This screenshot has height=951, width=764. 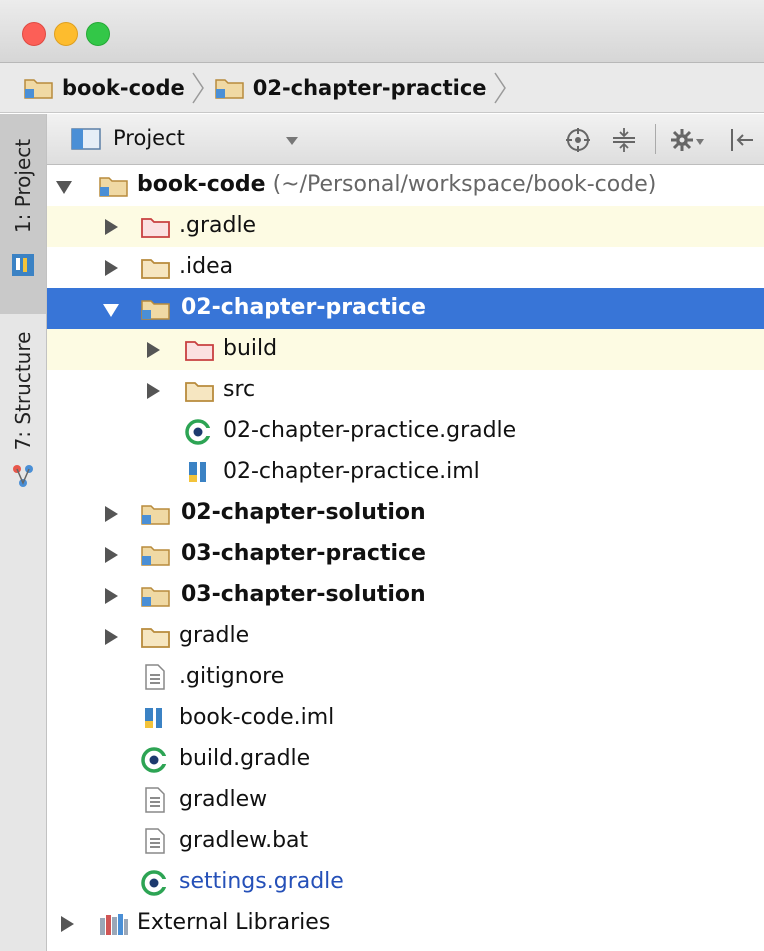 I want to click on breadcrumb-item-book-code: book-code, so click(x=104, y=88).